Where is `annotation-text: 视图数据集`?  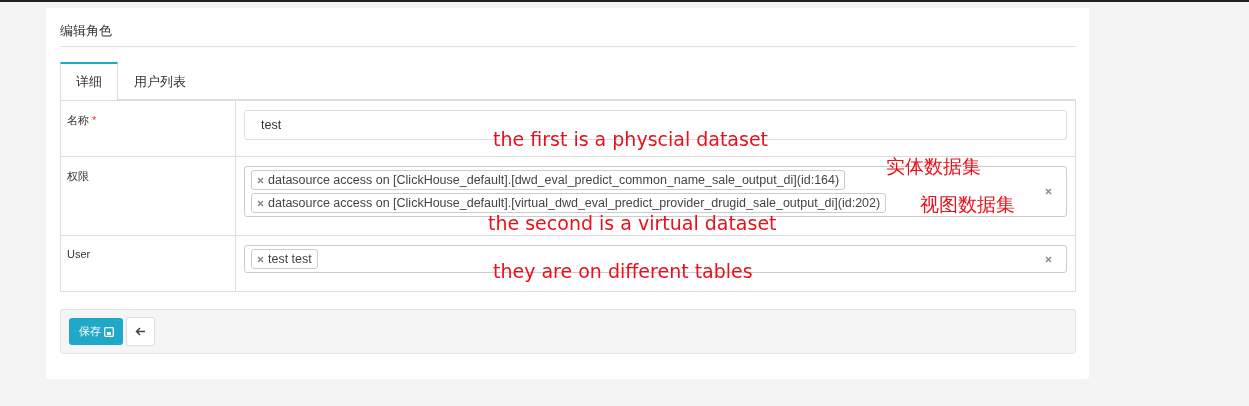
annotation-text: 视图数据集 is located at coordinates (967, 204).